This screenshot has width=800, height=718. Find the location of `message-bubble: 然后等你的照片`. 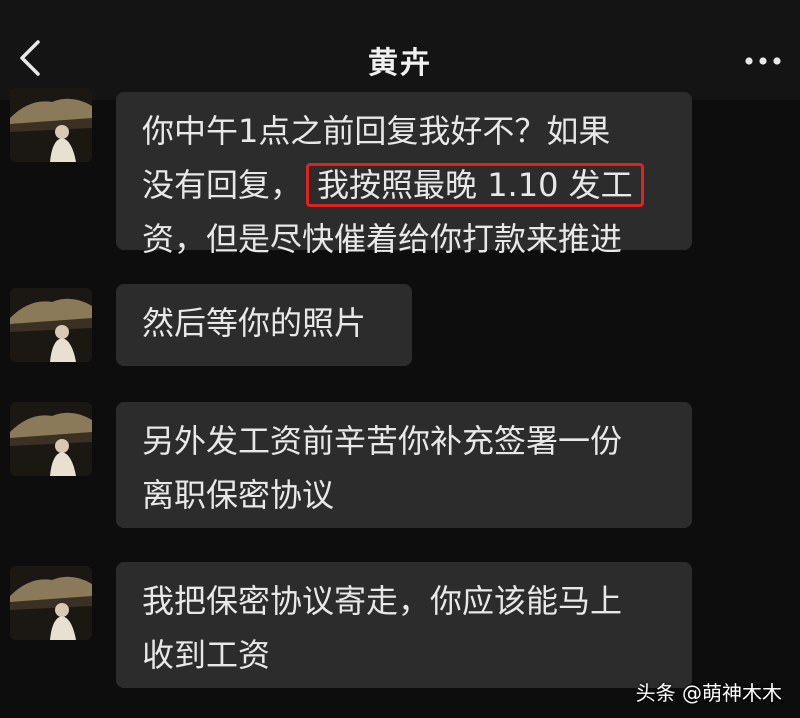

message-bubble: 然后等你的照片 is located at coordinates (264, 325).